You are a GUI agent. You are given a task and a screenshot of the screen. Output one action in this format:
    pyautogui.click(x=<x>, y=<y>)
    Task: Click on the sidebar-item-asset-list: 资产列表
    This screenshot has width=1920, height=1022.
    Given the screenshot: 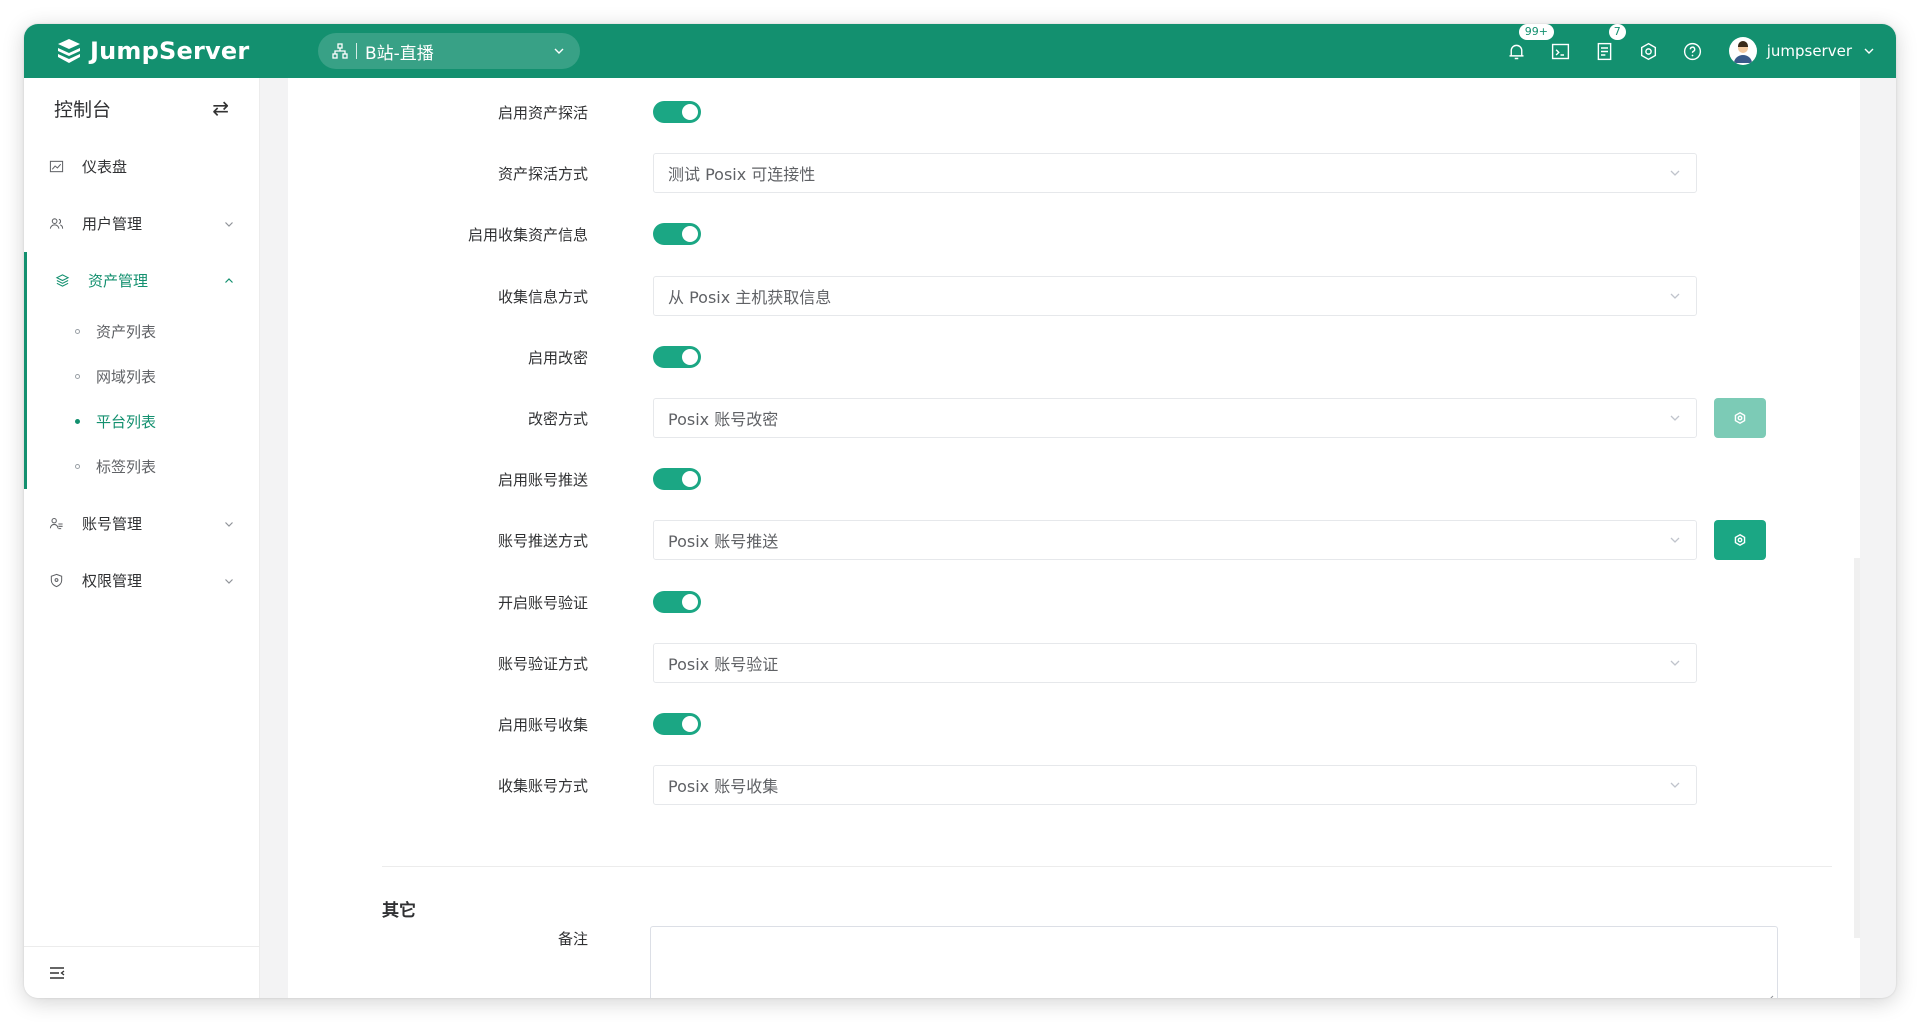 What is the action you would take?
    pyautogui.click(x=143, y=331)
    